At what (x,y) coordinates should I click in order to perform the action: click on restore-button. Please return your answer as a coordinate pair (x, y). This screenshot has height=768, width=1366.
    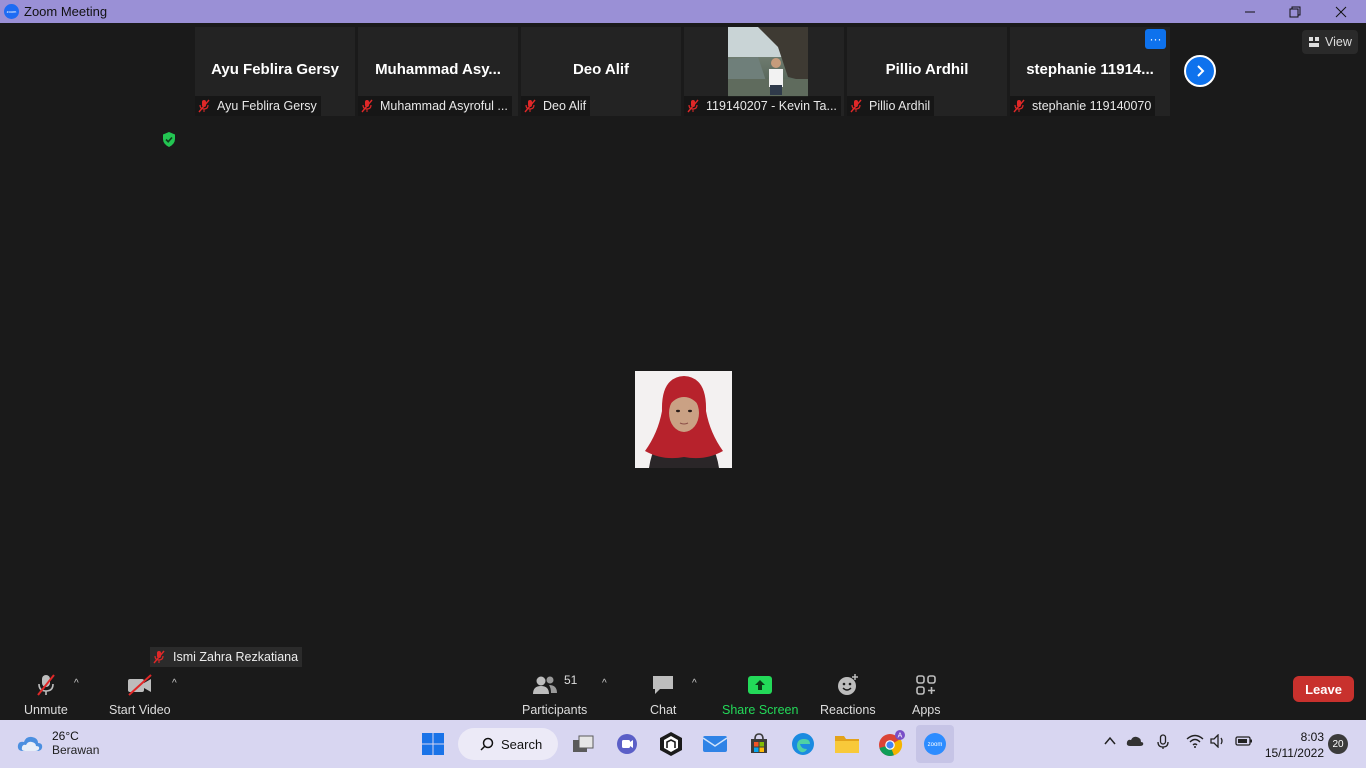
    Looking at the image, I should click on (1295, 11).